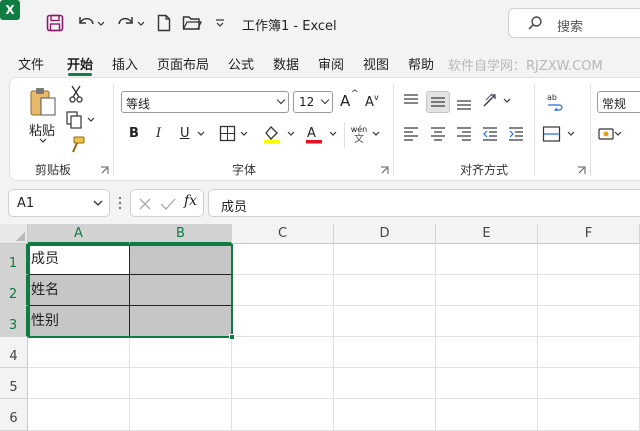  I want to click on name-box: A1, so click(59, 203).